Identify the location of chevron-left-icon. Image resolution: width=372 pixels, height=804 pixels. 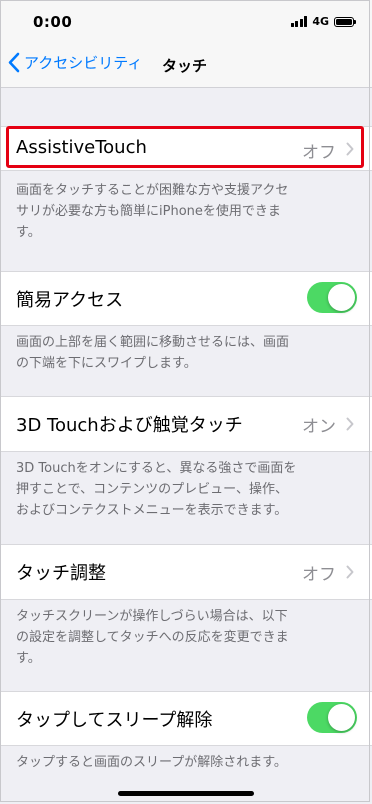
(14, 62).